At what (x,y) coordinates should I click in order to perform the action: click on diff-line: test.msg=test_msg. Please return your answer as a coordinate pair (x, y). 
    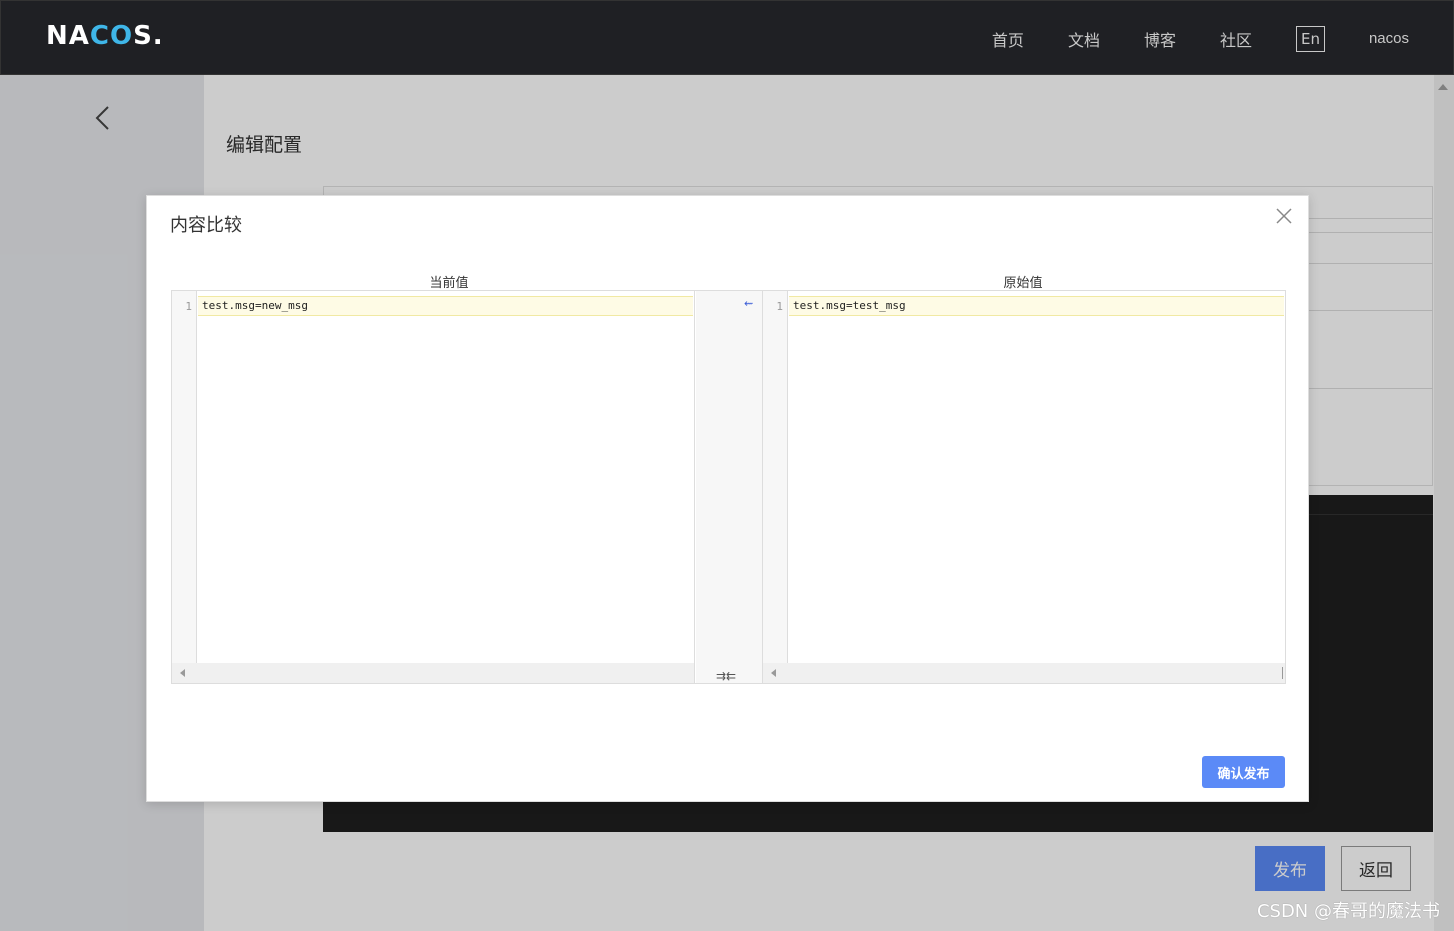
    Looking at the image, I should click on (1036, 306).